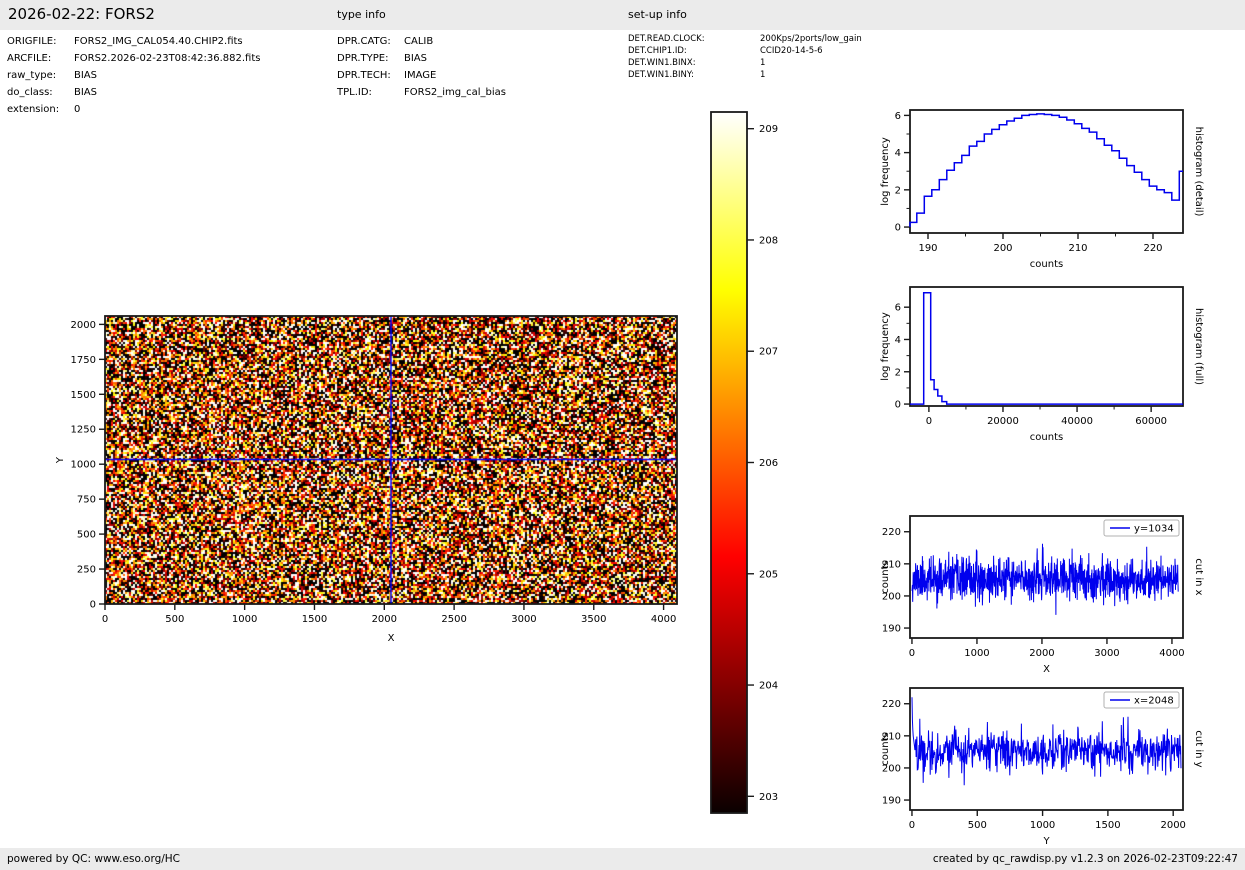  I want to click on meta-row: DET.WIN1.BINX: 1, so click(745, 63).